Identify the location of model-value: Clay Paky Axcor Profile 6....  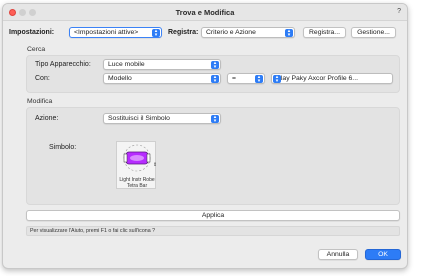
(317, 78).